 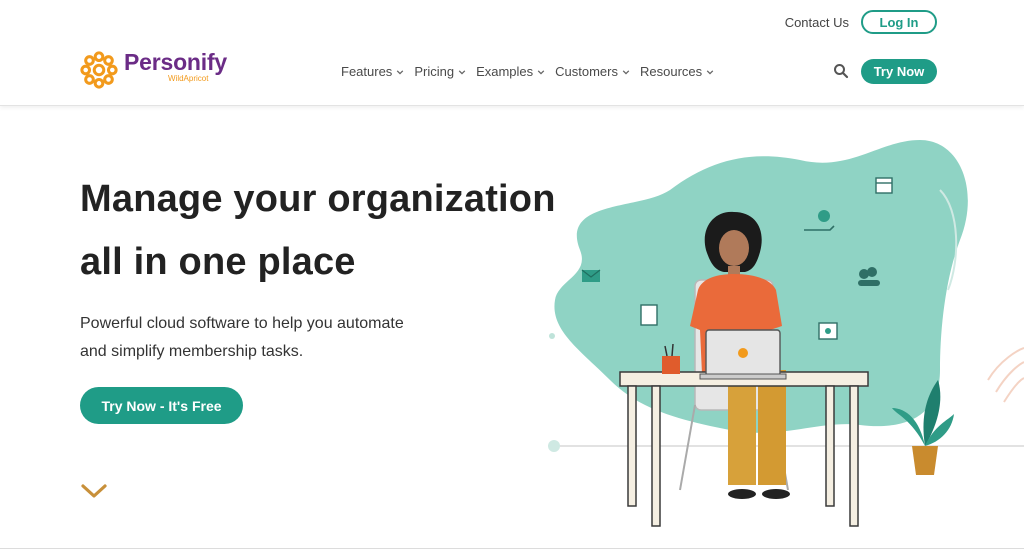 What do you see at coordinates (899, 22) in the screenshot?
I see `login-button: Log In` at bounding box center [899, 22].